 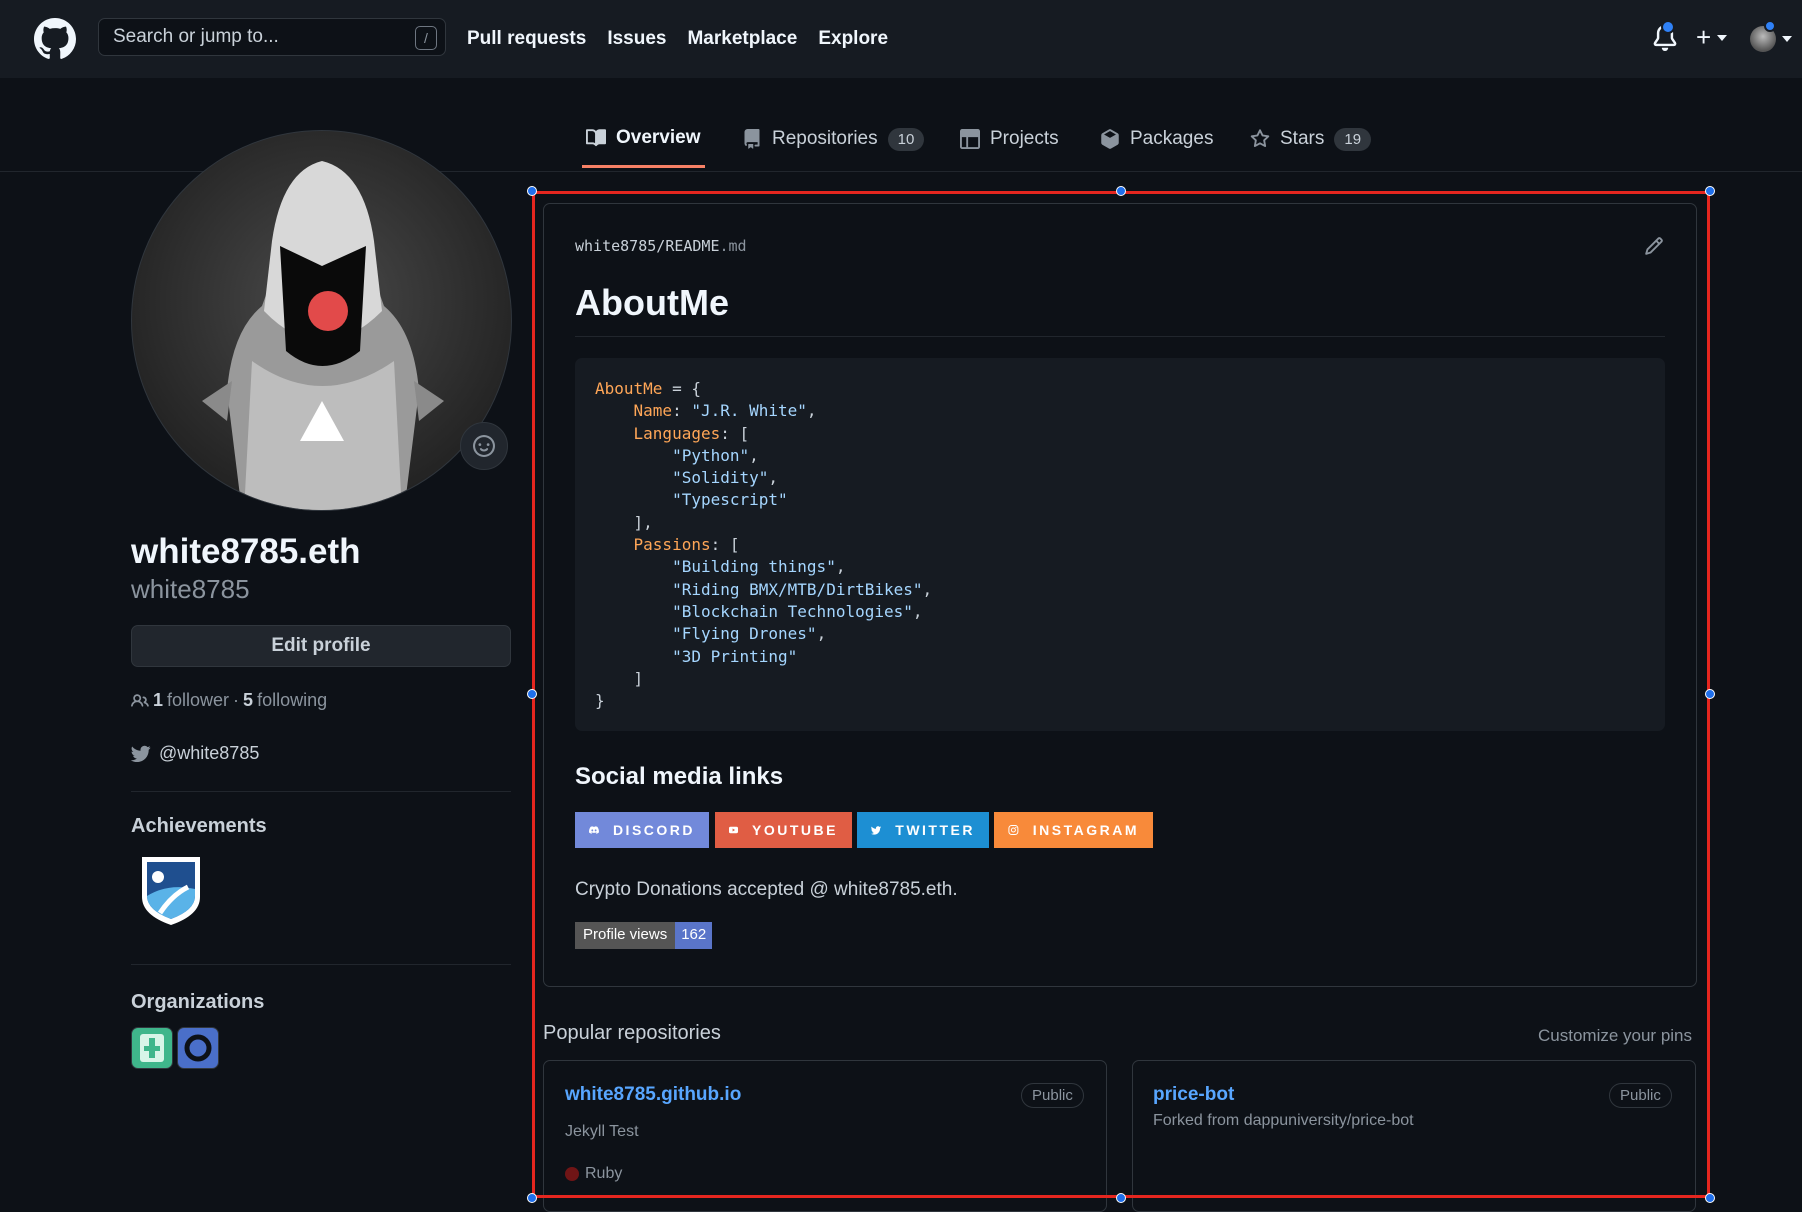 I want to click on code-line: "3D Printing", so click(x=763, y=657).